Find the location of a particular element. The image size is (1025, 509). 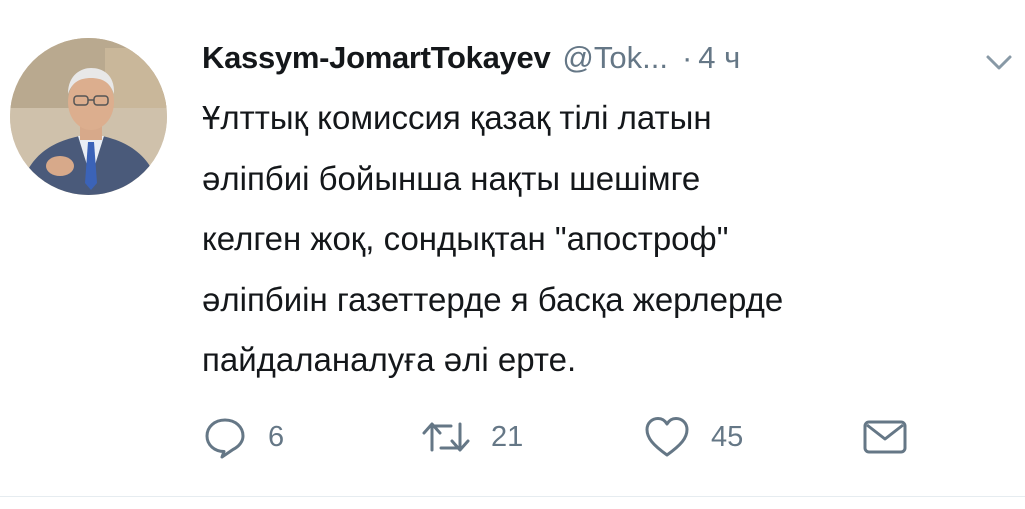

retweet-button: 21 is located at coordinates (472, 437).